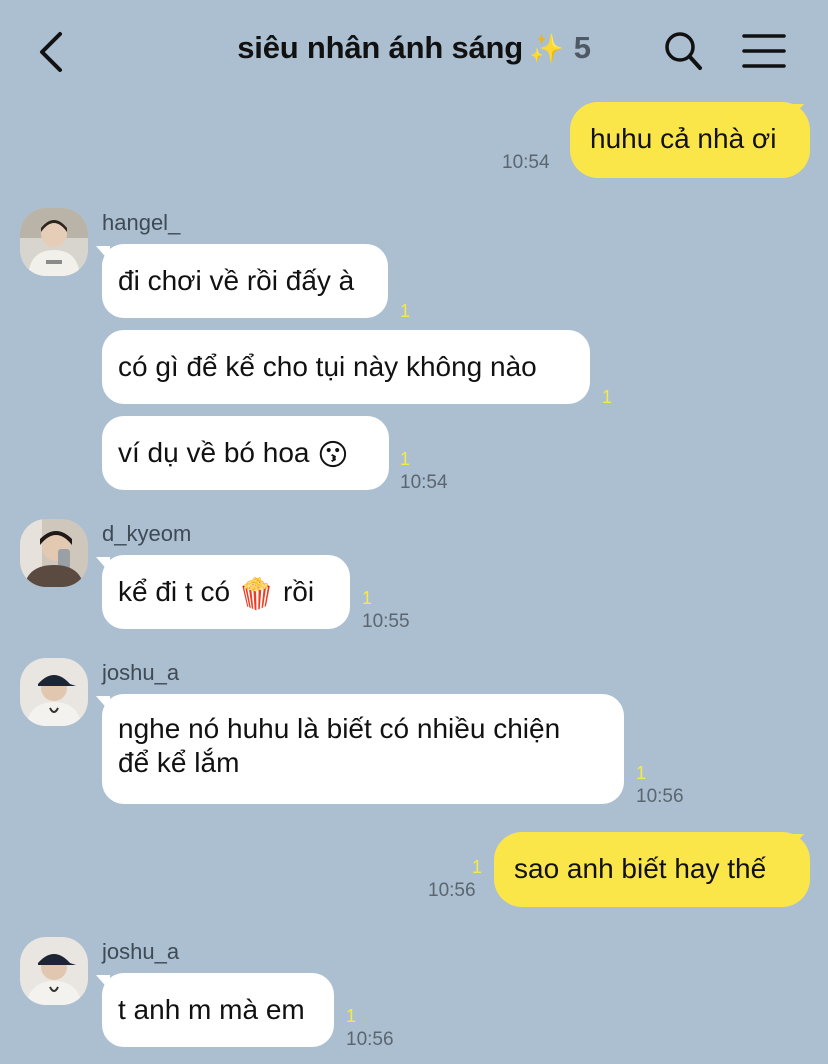 This screenshot has width=828, height=1064. I want to click on message-text-line: nghe nó huhu là biết có nhiều chiện, so click(339, 728).